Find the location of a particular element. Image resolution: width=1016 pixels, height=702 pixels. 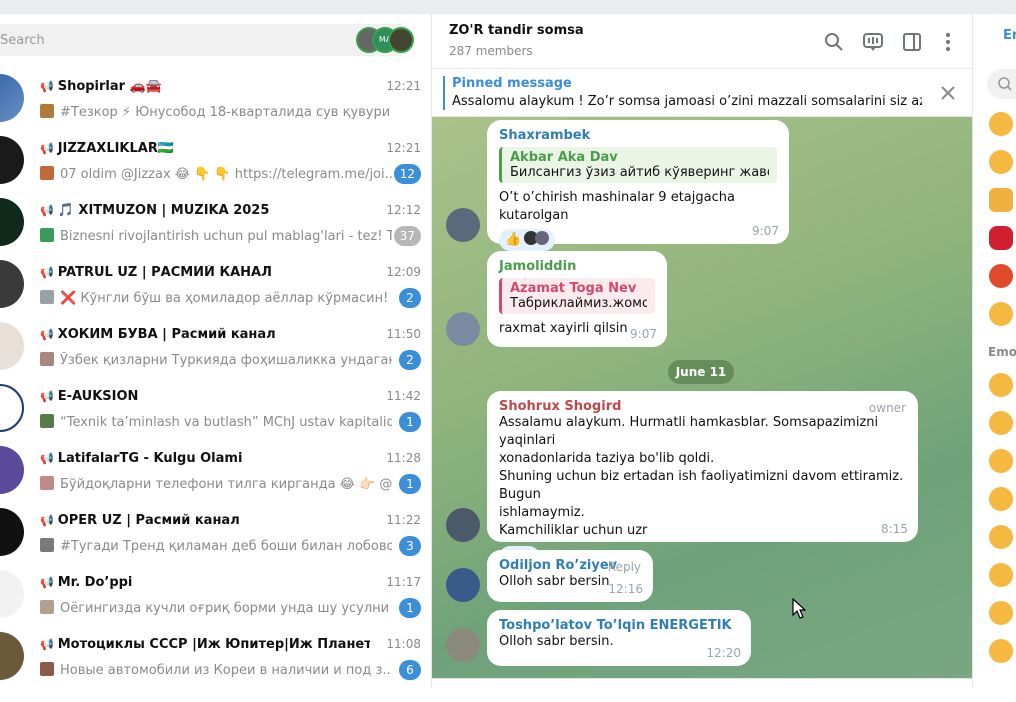

more-menu-icon is located at coordinates (948, 42).